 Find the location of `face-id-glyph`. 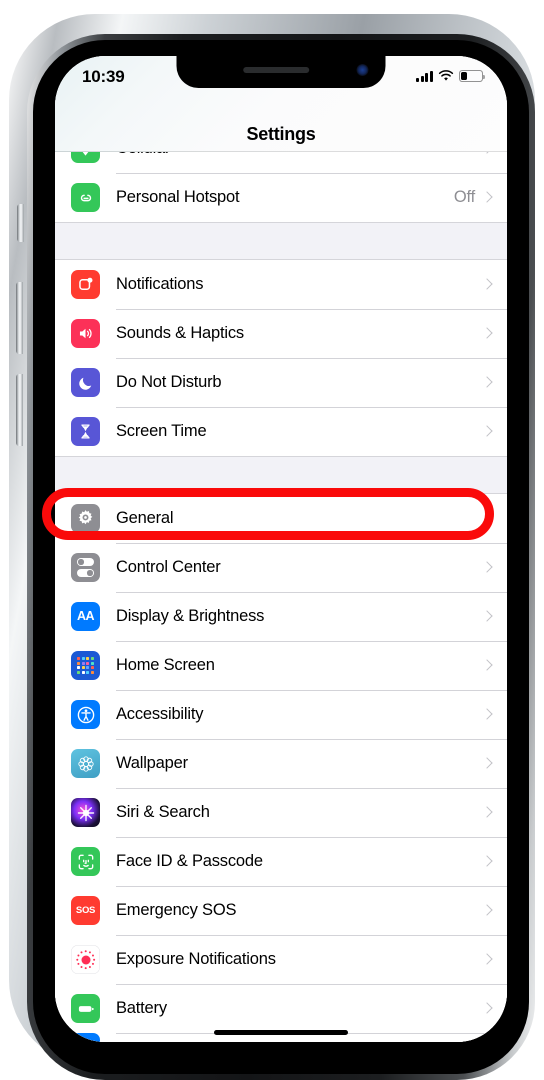

face-id-glyph is located at coordinates (85, 861).